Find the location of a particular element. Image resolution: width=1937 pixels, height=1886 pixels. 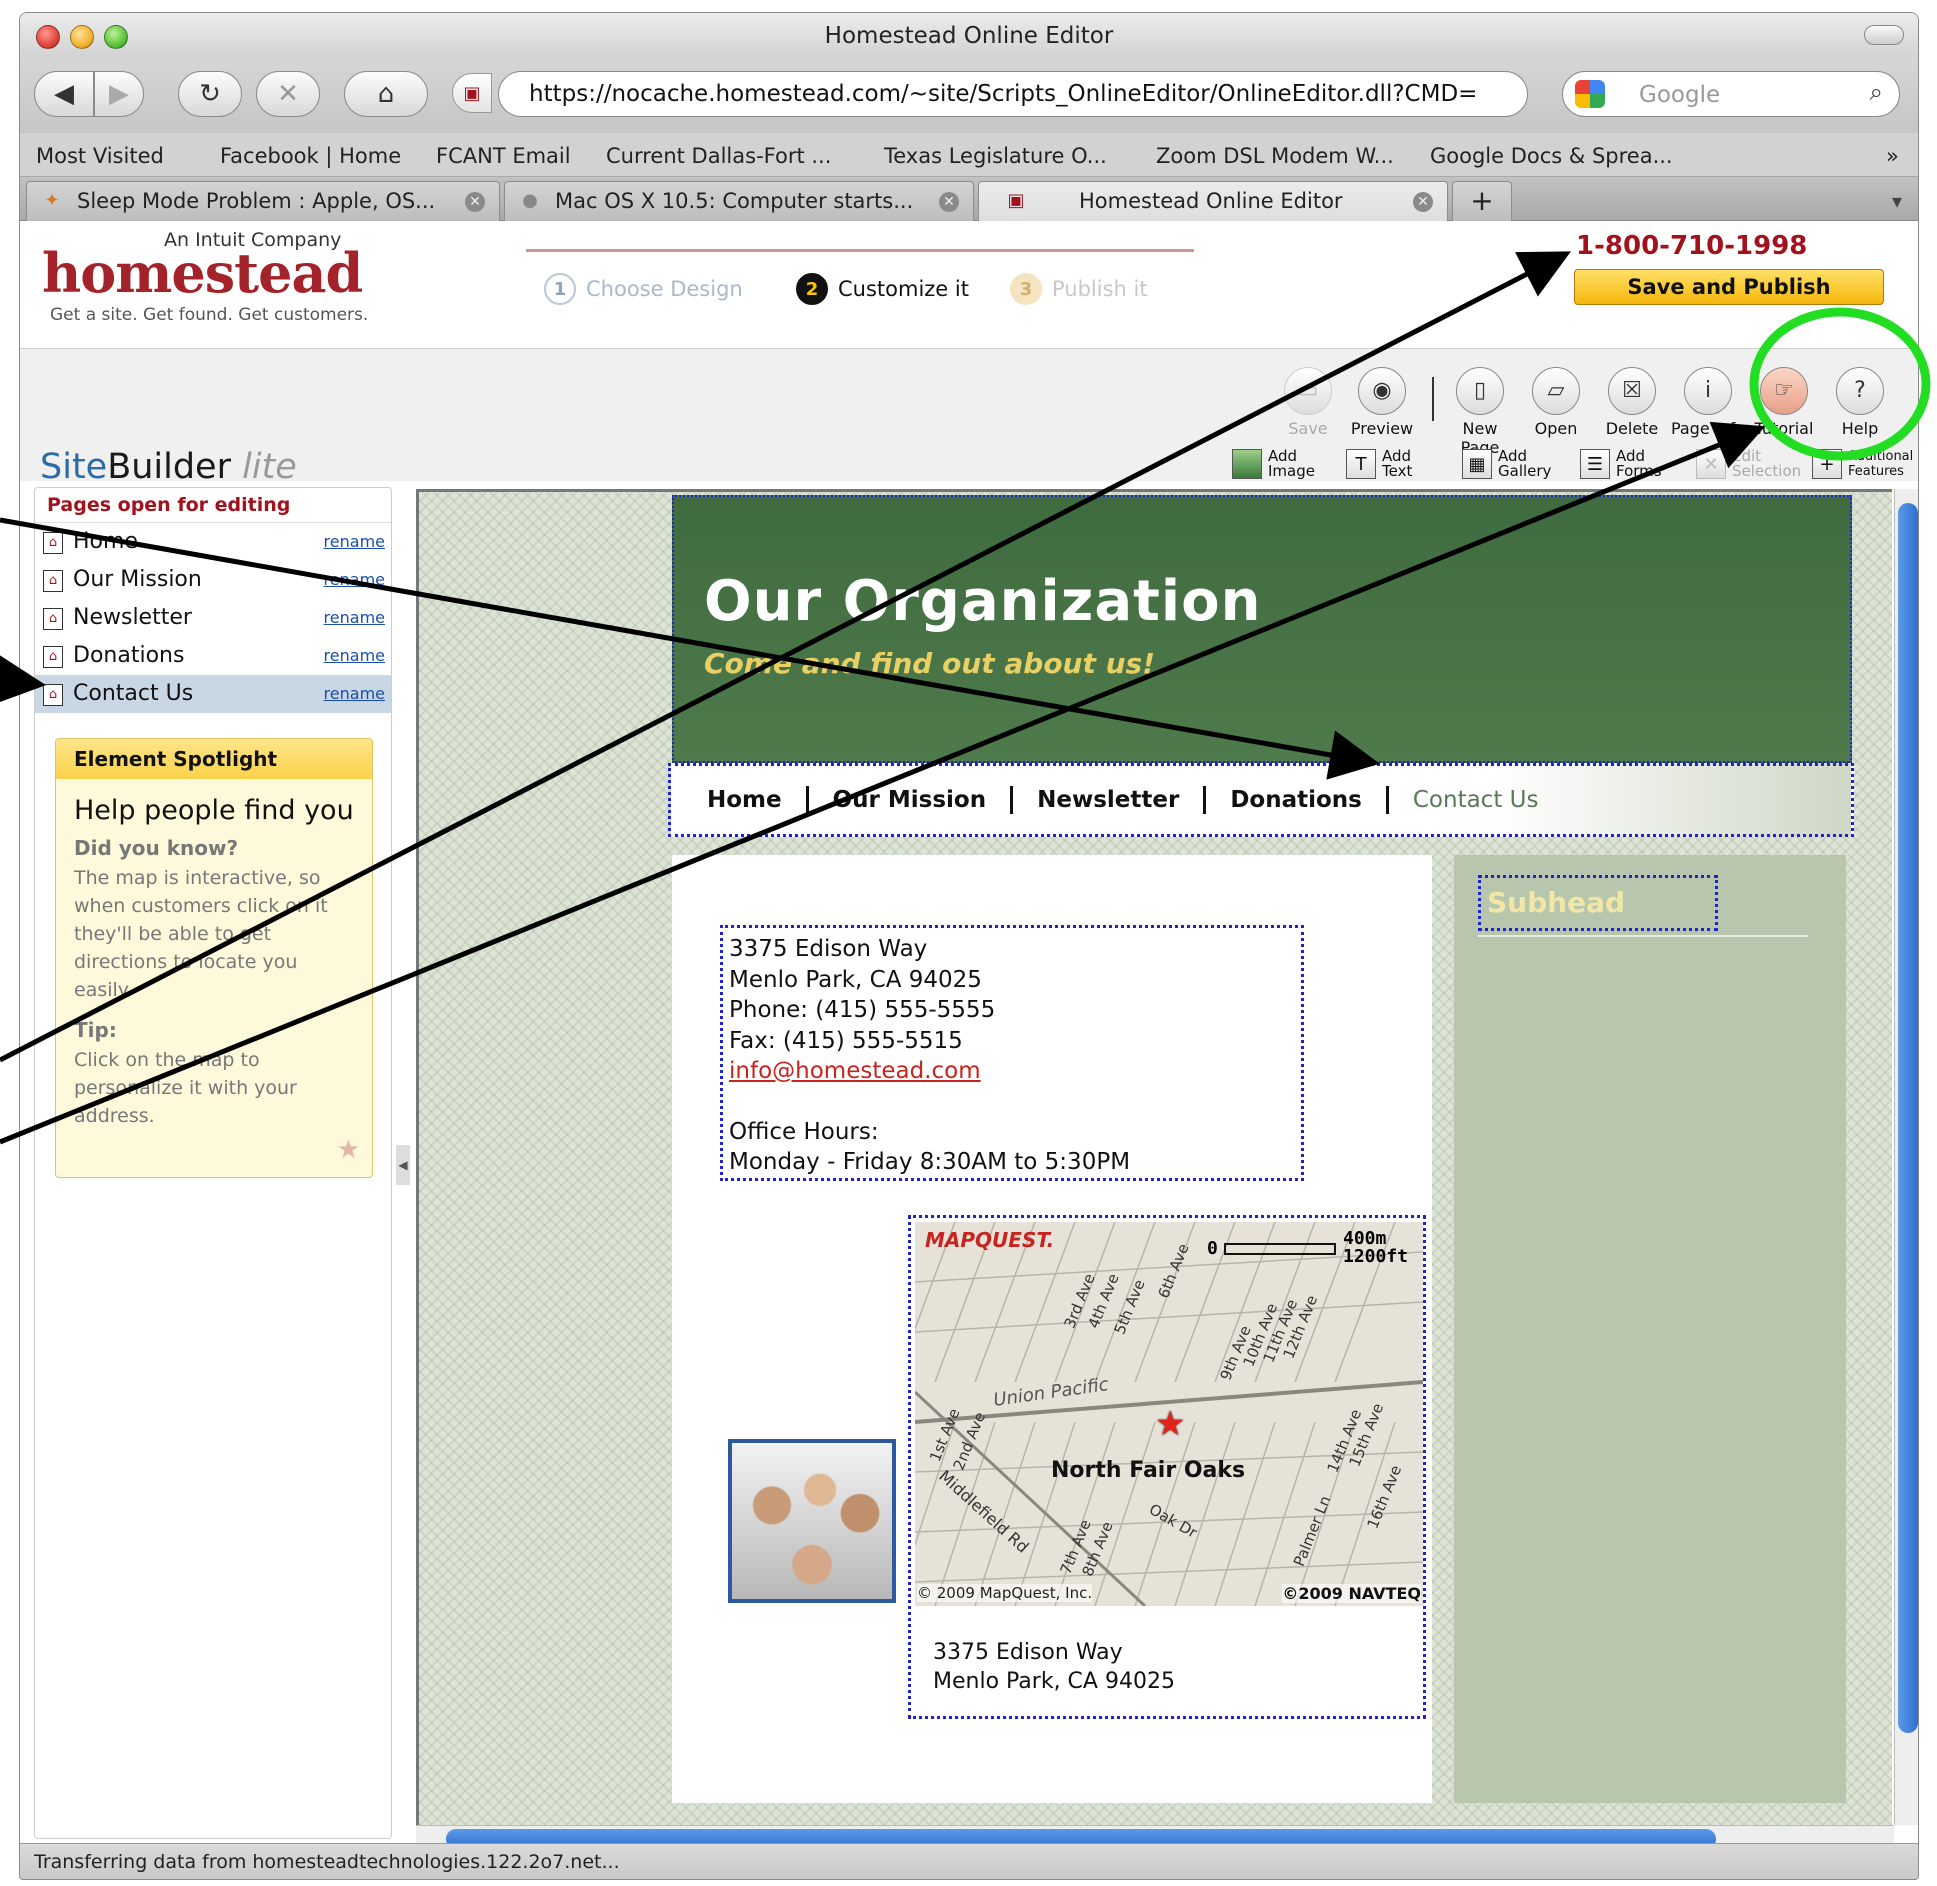

open-button: ▱ Open is located at coordinates (1556, 402).